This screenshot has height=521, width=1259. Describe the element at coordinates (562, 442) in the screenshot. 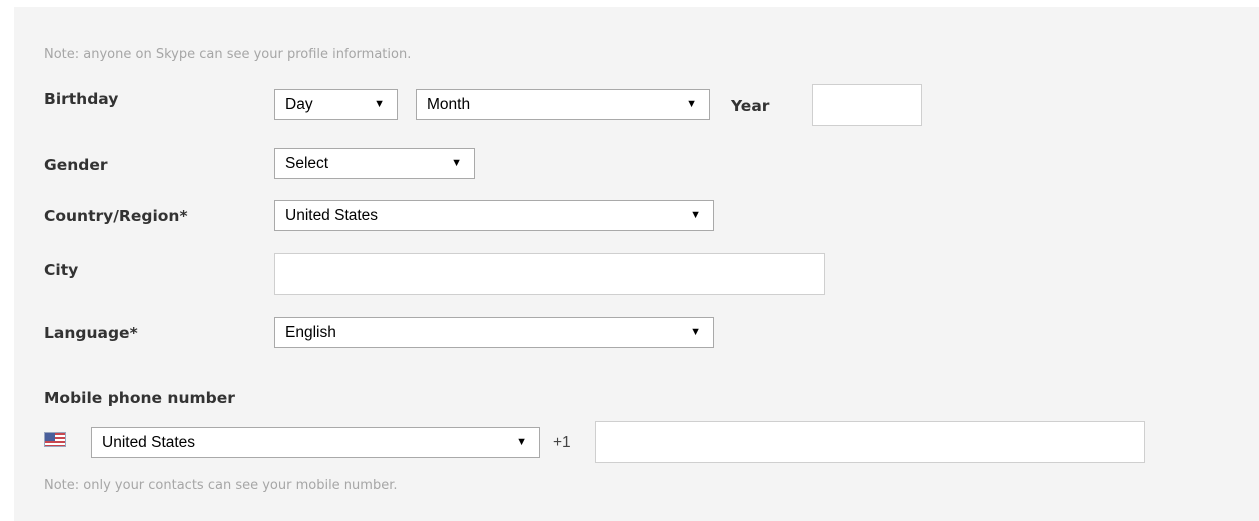

I see `dial-code: +1` at that location.